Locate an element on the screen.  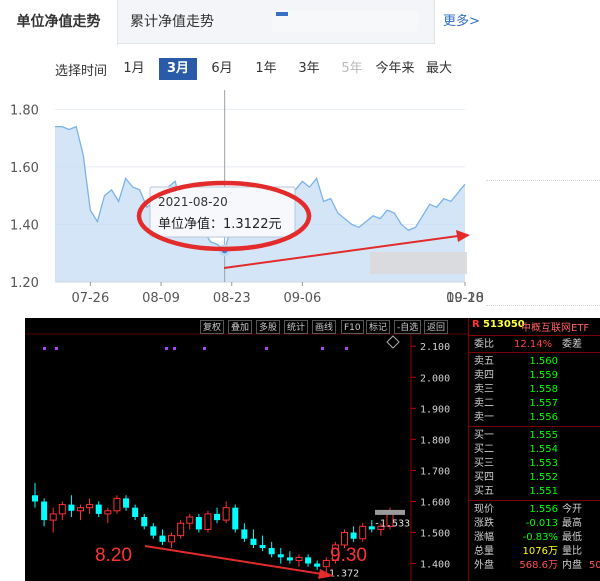
y-tick-label: 1.900 is located at coordinates (435, 409).